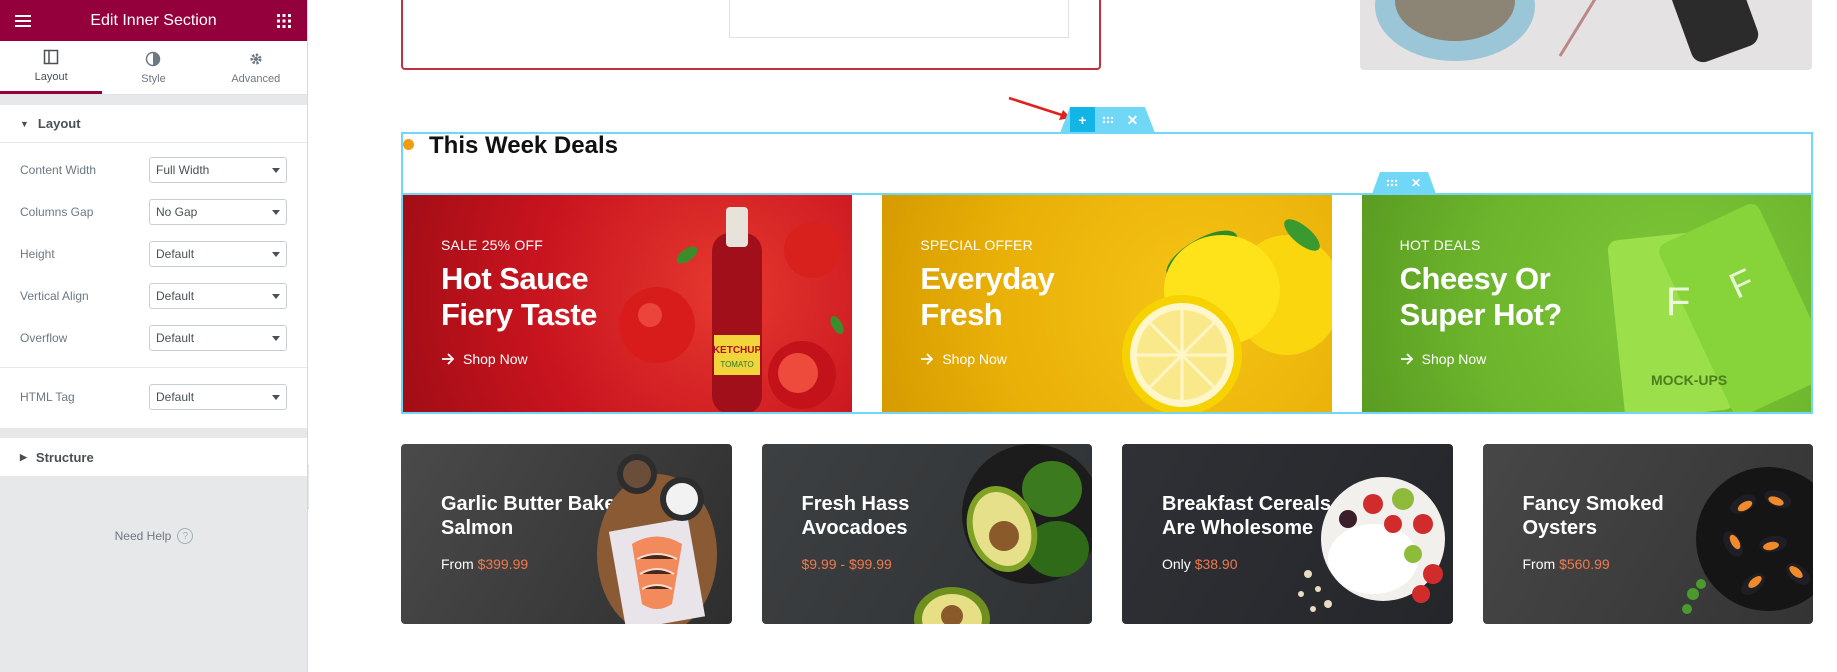  I want to click on control-content-width: Content Width Full Width, so click(153, 170).